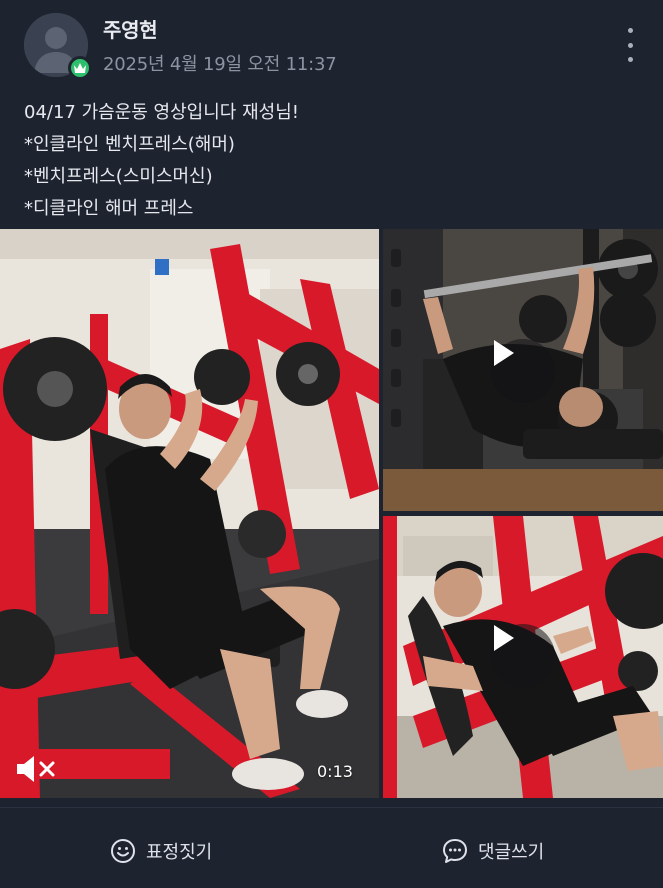 Image resolution: width=663 pixels, height=888 pixels. I want to click on comment-label: 댓글쓰기, so click(511, 852).